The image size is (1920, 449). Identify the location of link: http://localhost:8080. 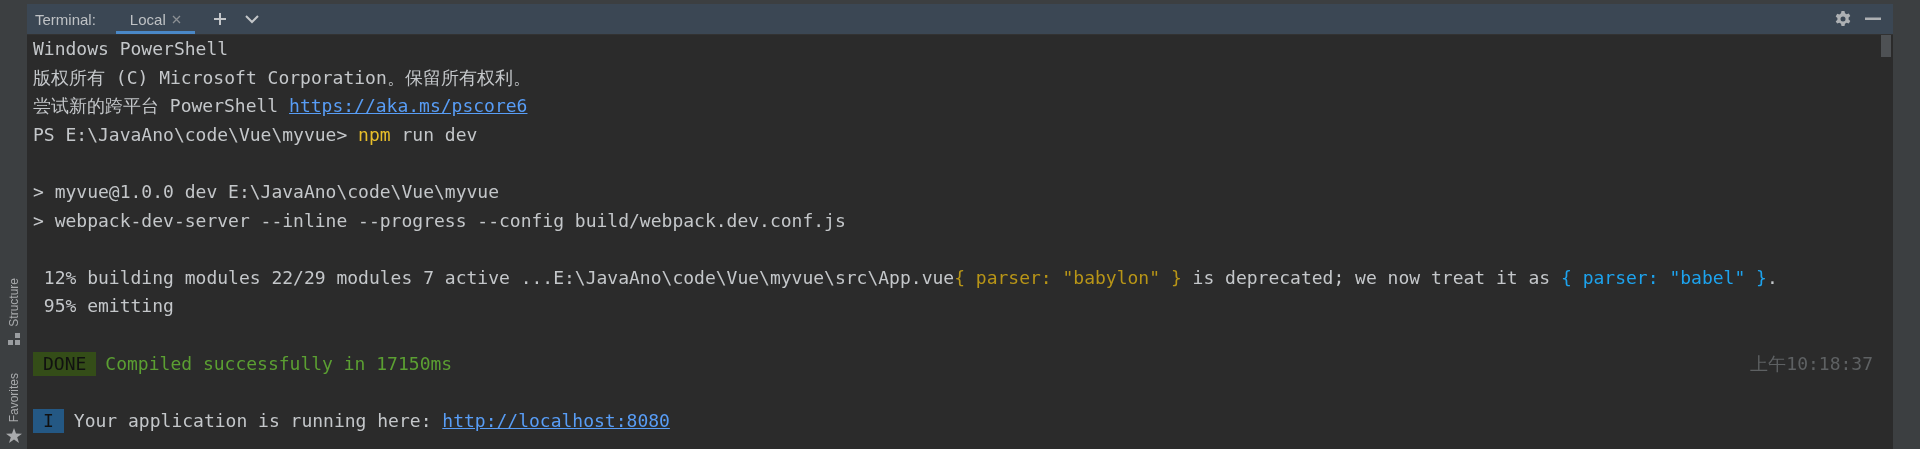
(556, 421).